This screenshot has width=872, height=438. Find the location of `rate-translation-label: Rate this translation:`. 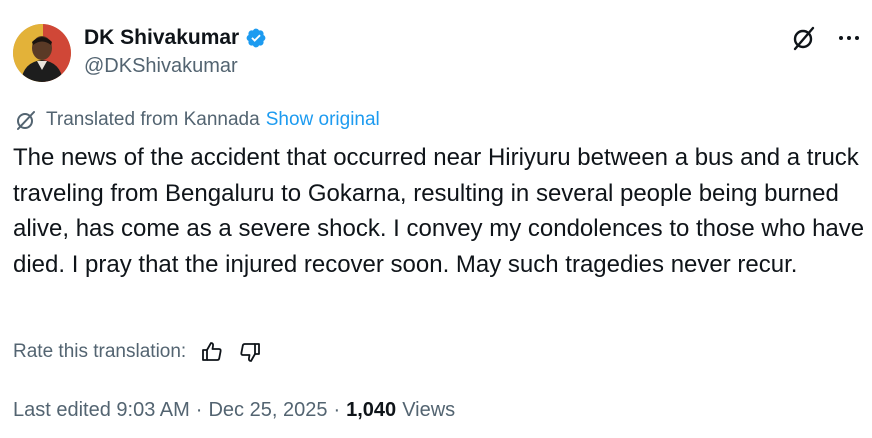

rate-translation-label: Rate this translation: is located at coordinates (100, 351).